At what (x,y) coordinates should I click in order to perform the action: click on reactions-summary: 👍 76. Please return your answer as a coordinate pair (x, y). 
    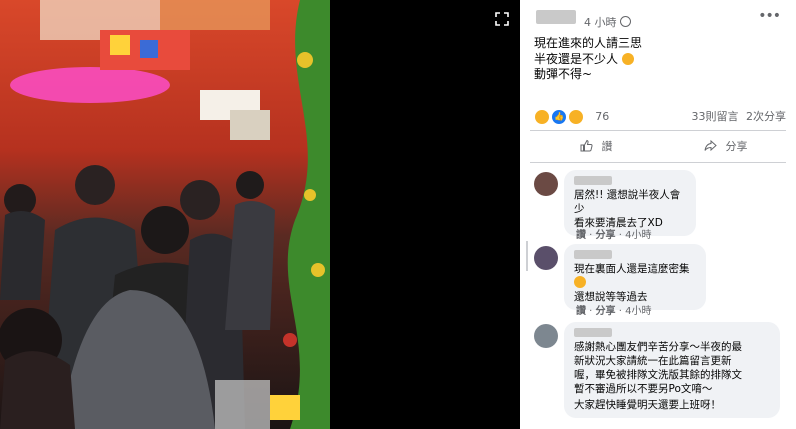
    Looking at the image, I should click on (572, 115).